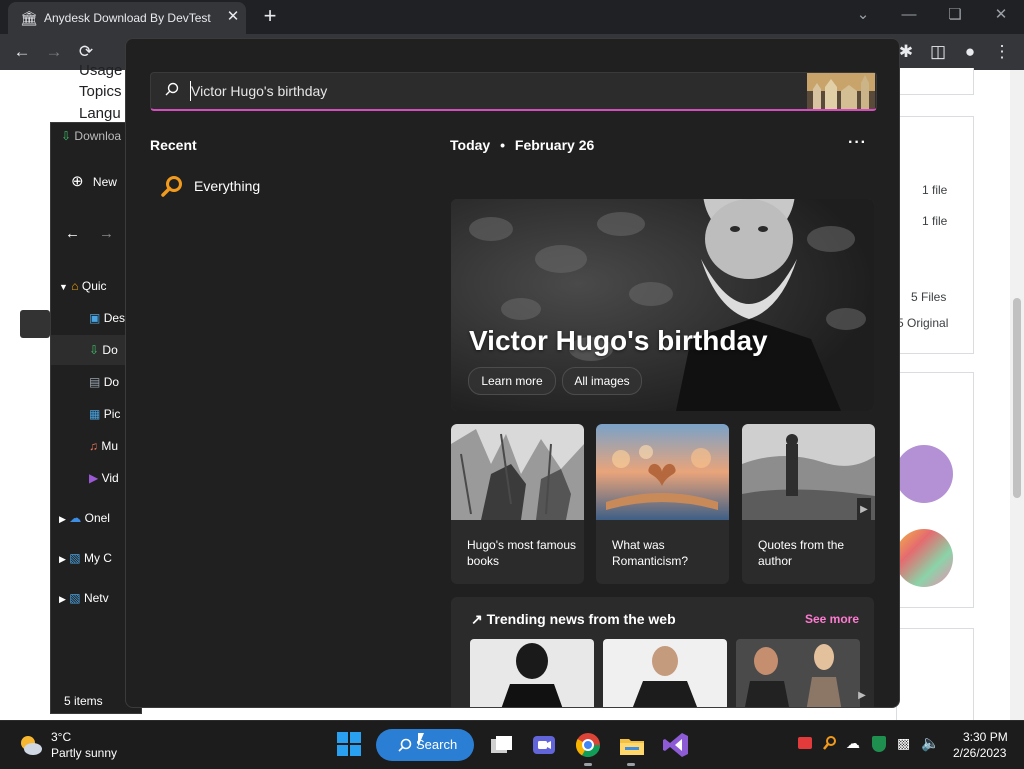  What do you see at coordinates (259, 91) in the screenshot?
I see `search-input: Victor Hugo's birthday` at bounding box center [259, 91].